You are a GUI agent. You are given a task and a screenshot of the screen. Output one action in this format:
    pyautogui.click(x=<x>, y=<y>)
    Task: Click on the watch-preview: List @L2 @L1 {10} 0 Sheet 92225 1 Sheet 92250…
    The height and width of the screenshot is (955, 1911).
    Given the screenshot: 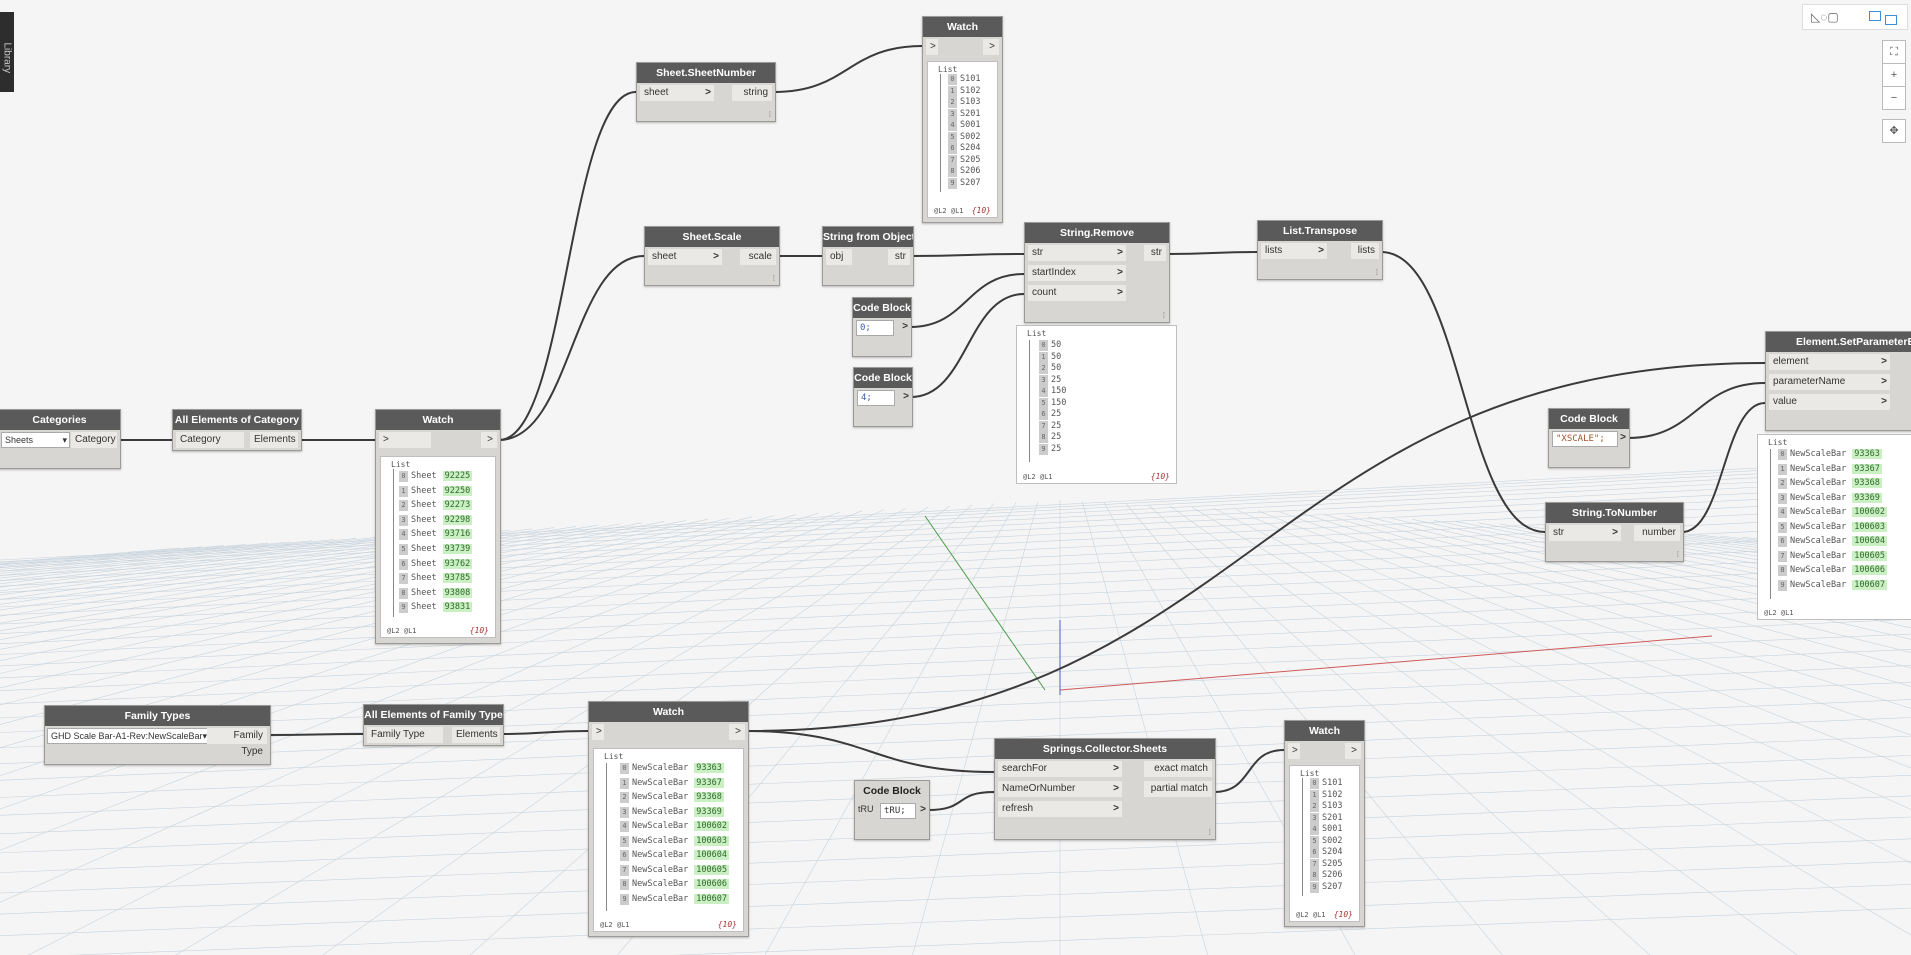 What is the action you would take?
    pyautogui.click(x=438, y=547)
    